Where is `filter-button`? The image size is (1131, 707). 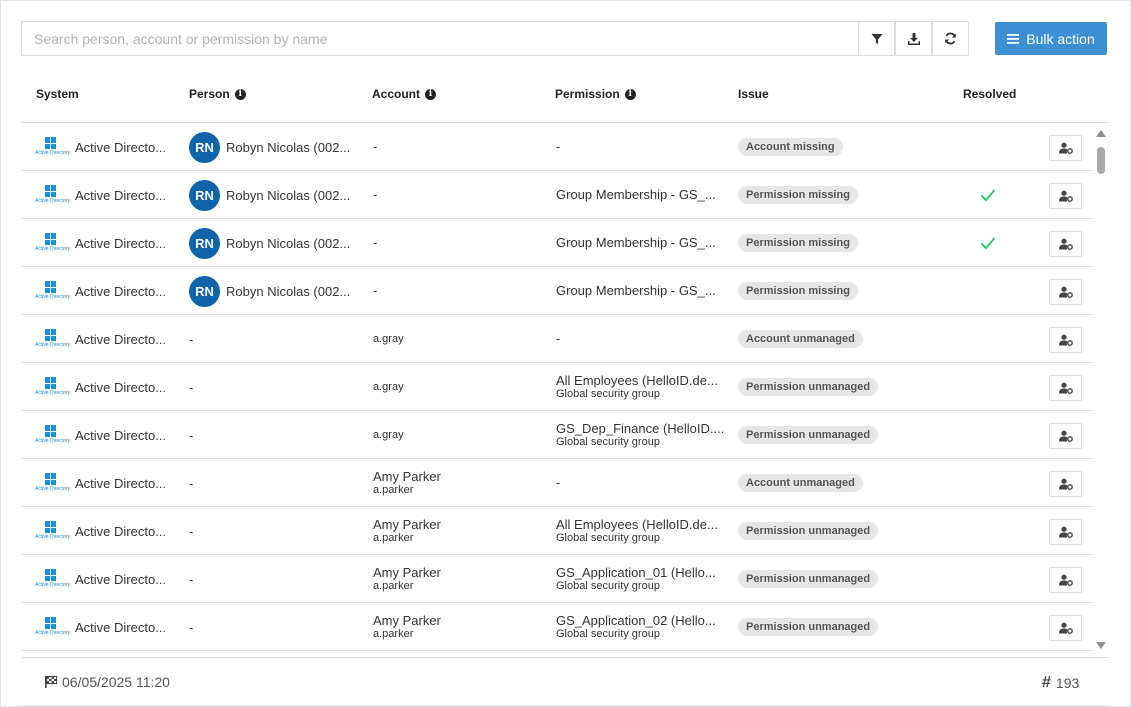
filter-button is located at coordinates (876, 38).